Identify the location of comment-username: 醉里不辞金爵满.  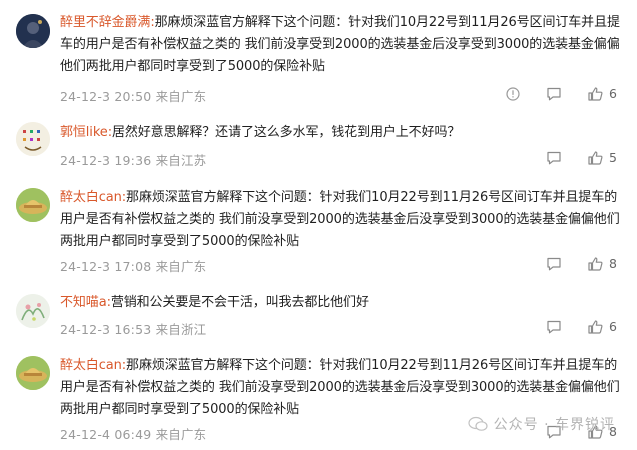
(105, 22).